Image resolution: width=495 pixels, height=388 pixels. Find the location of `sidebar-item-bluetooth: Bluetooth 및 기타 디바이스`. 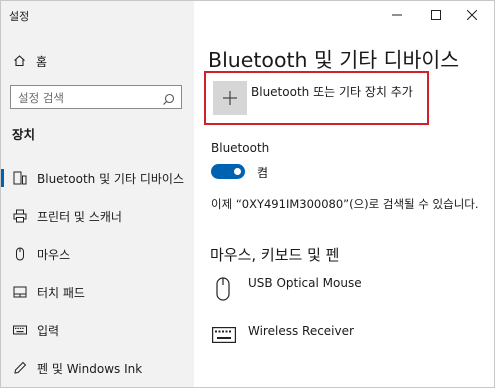

sidebar-item-bluetooth: Bluetooth 및 기타 디바이스 is located at coordinates (97, 178).